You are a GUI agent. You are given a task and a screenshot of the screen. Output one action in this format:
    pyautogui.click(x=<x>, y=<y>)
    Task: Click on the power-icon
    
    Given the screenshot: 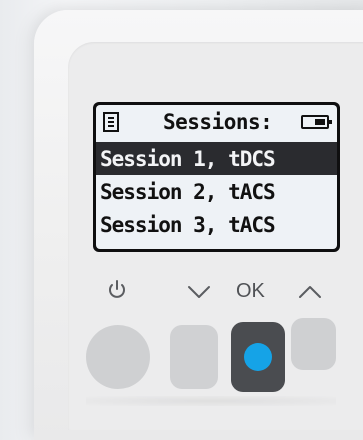 What is the action you would take?
    pyautogui.click(x=117, y=289)
    